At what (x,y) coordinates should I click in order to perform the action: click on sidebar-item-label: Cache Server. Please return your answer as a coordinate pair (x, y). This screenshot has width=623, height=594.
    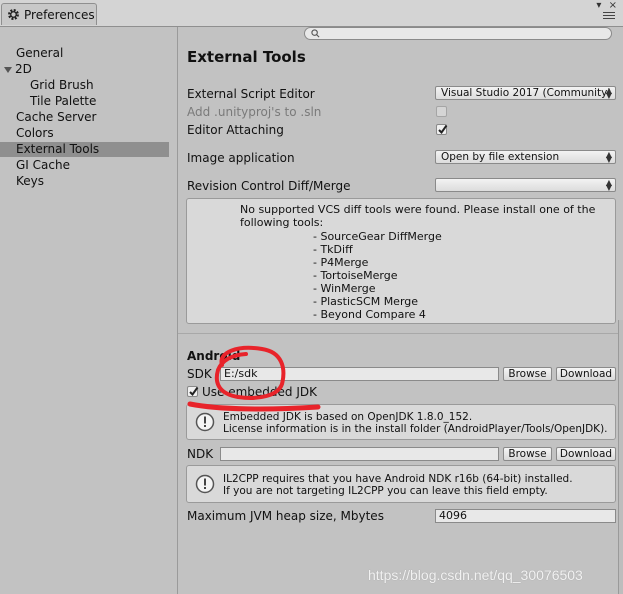
    Looking at the image, I should click on (56, 117).